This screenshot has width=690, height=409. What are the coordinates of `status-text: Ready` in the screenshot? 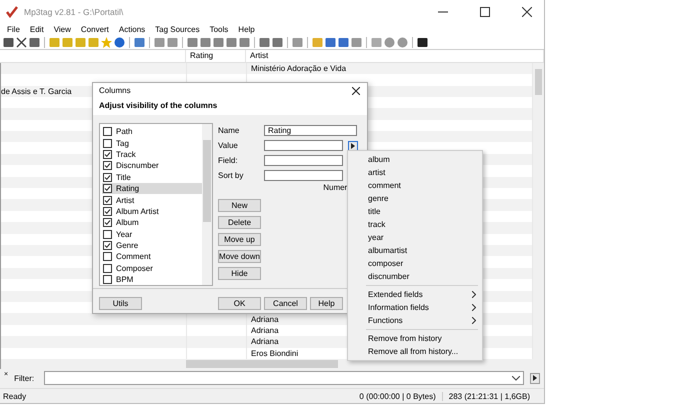 It's located at (15, 396).